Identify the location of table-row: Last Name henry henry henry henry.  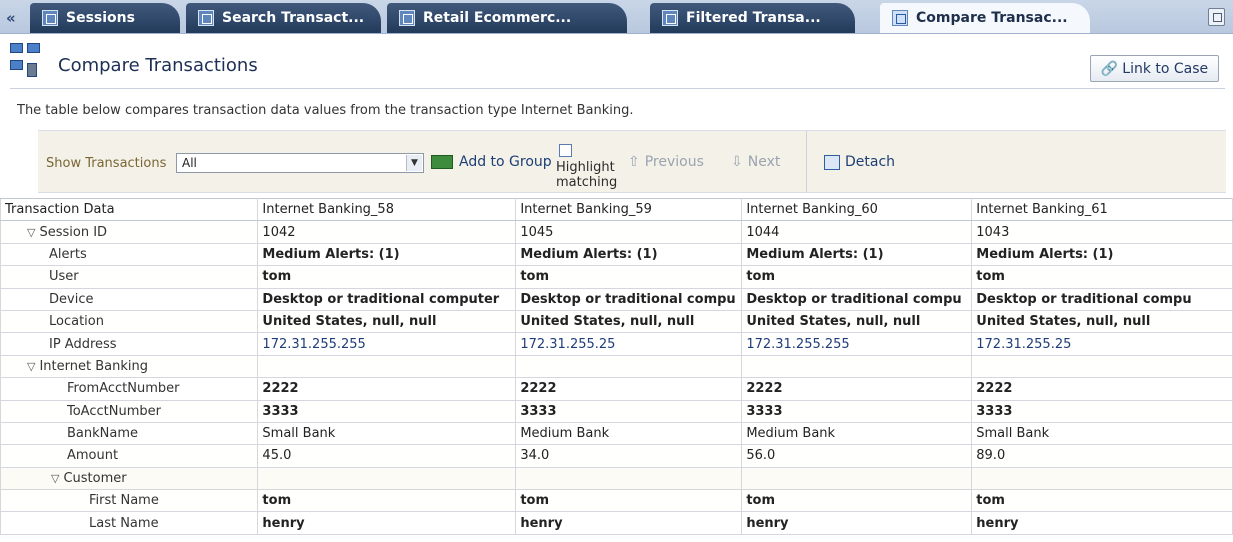
(616, 523).